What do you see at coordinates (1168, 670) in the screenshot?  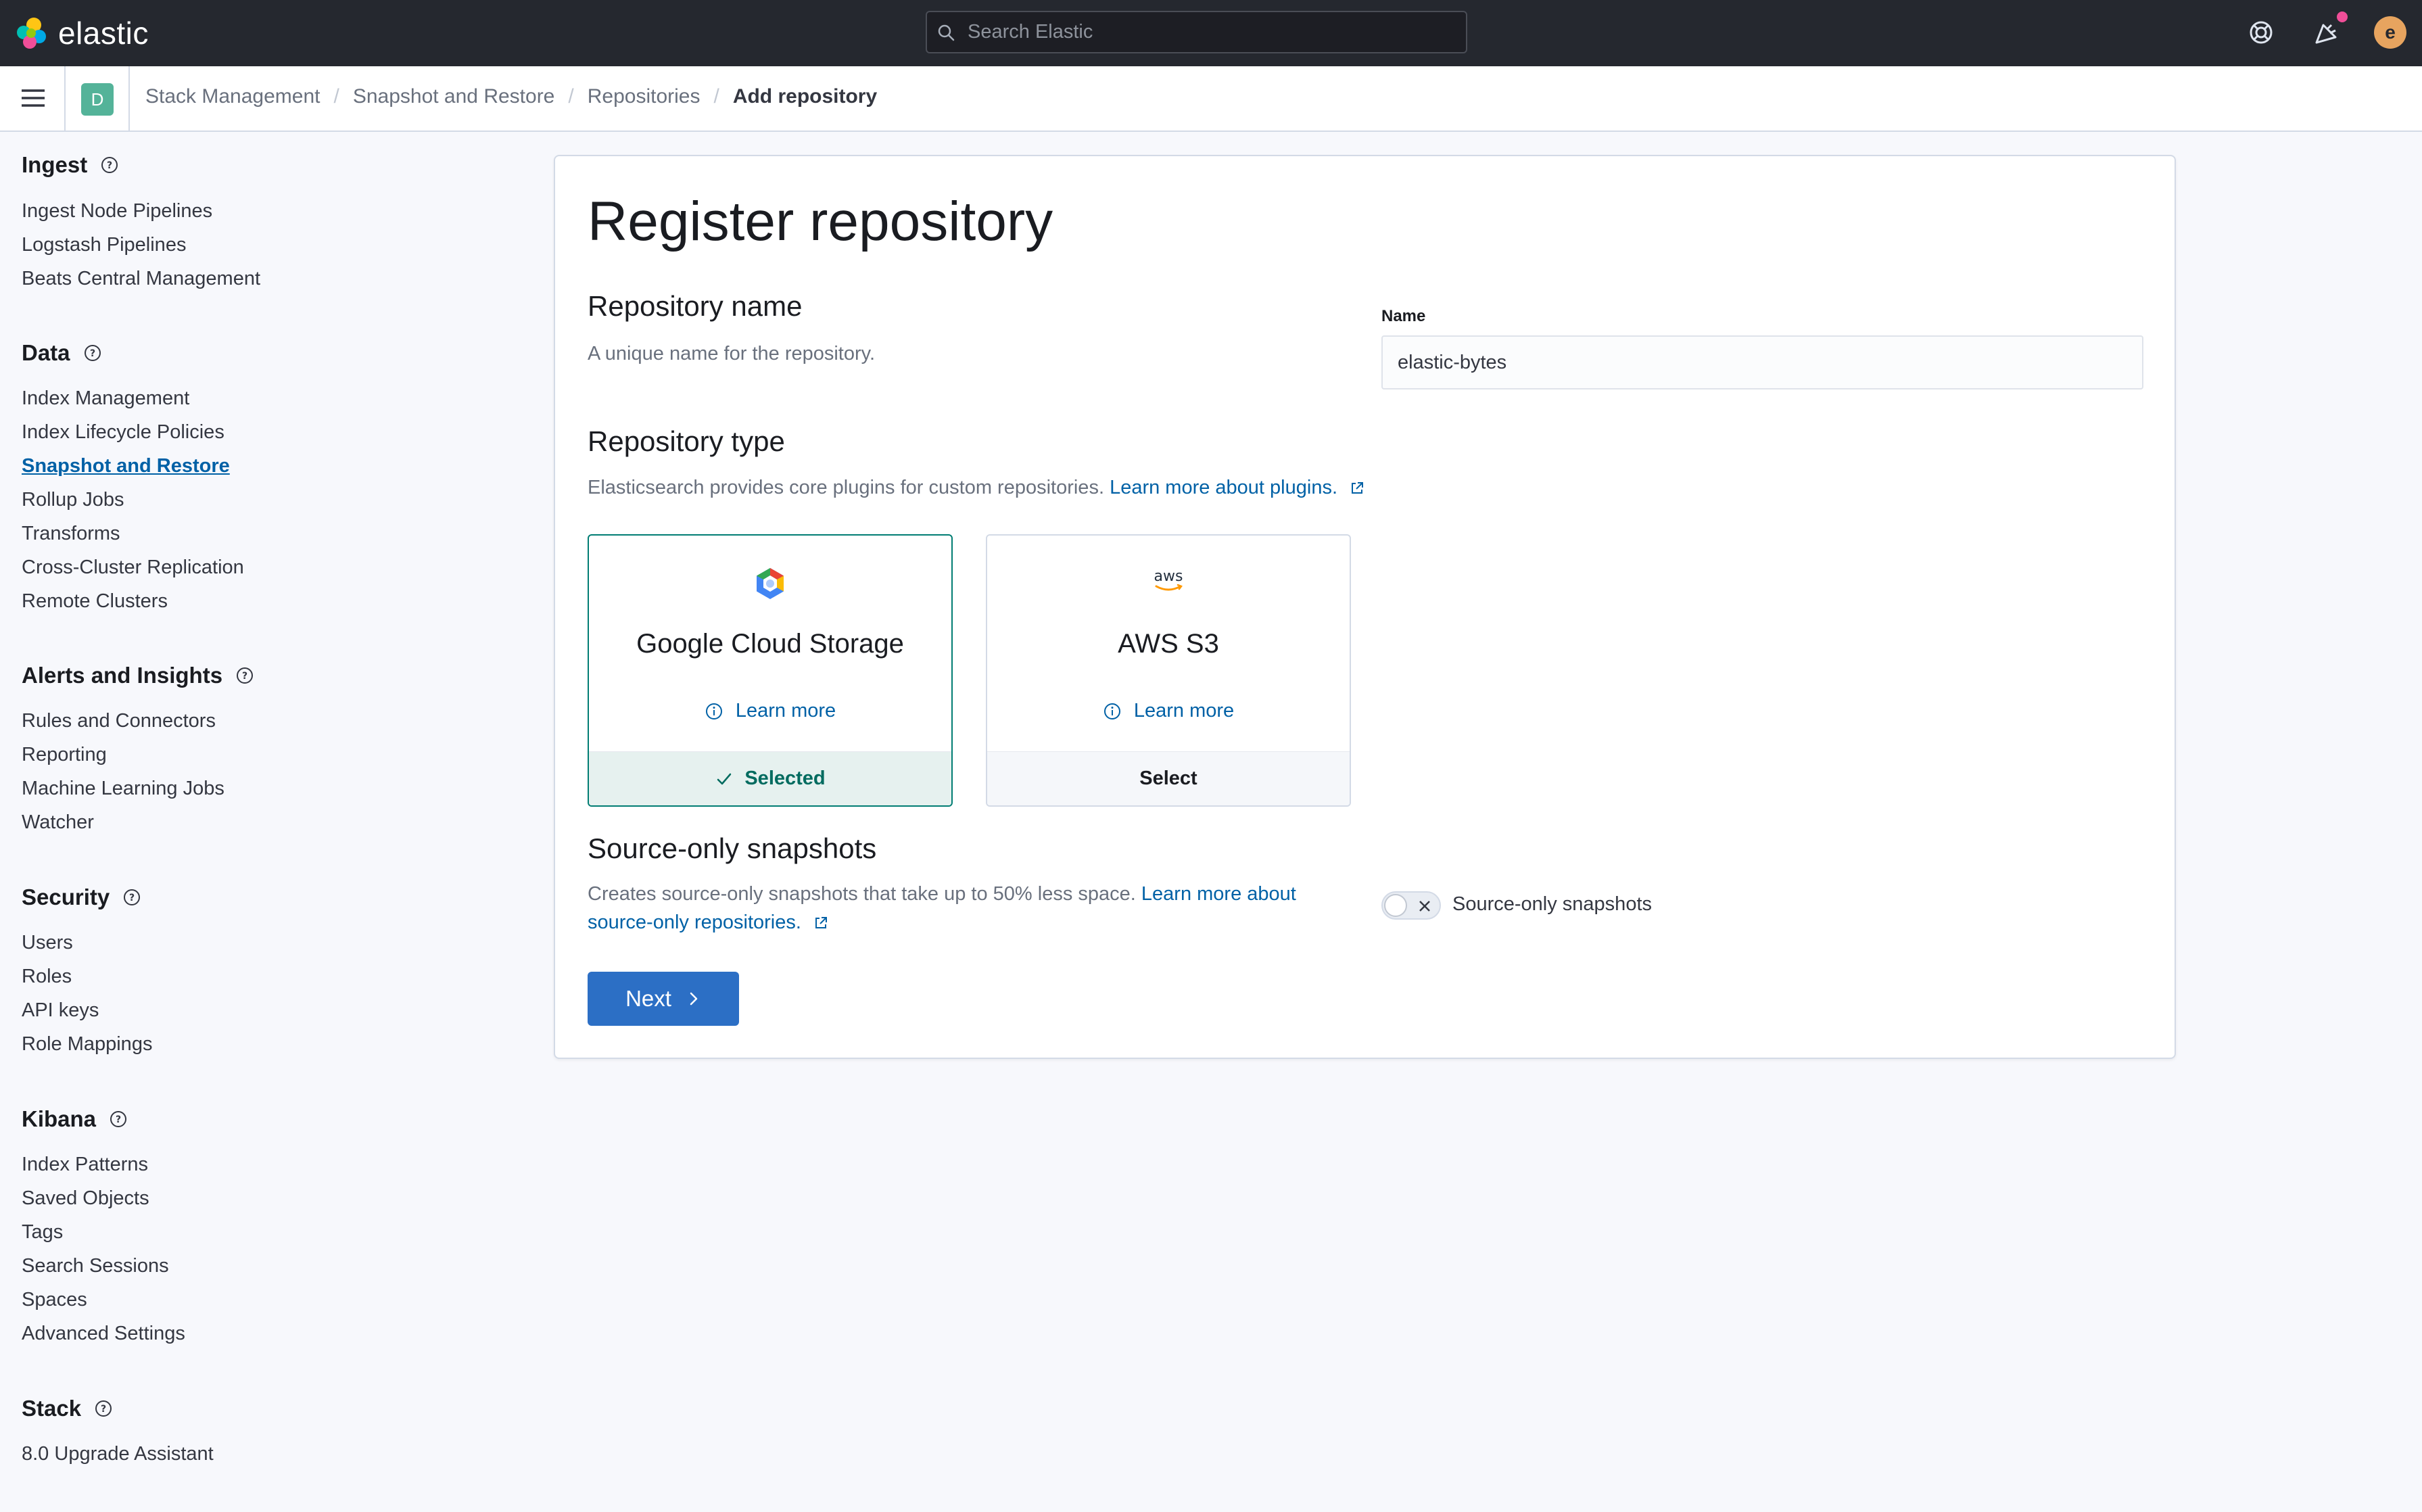 I see `repo-type-card-s3: aws AWS S3 Learn more Select` at bounding box center [1168, 670].